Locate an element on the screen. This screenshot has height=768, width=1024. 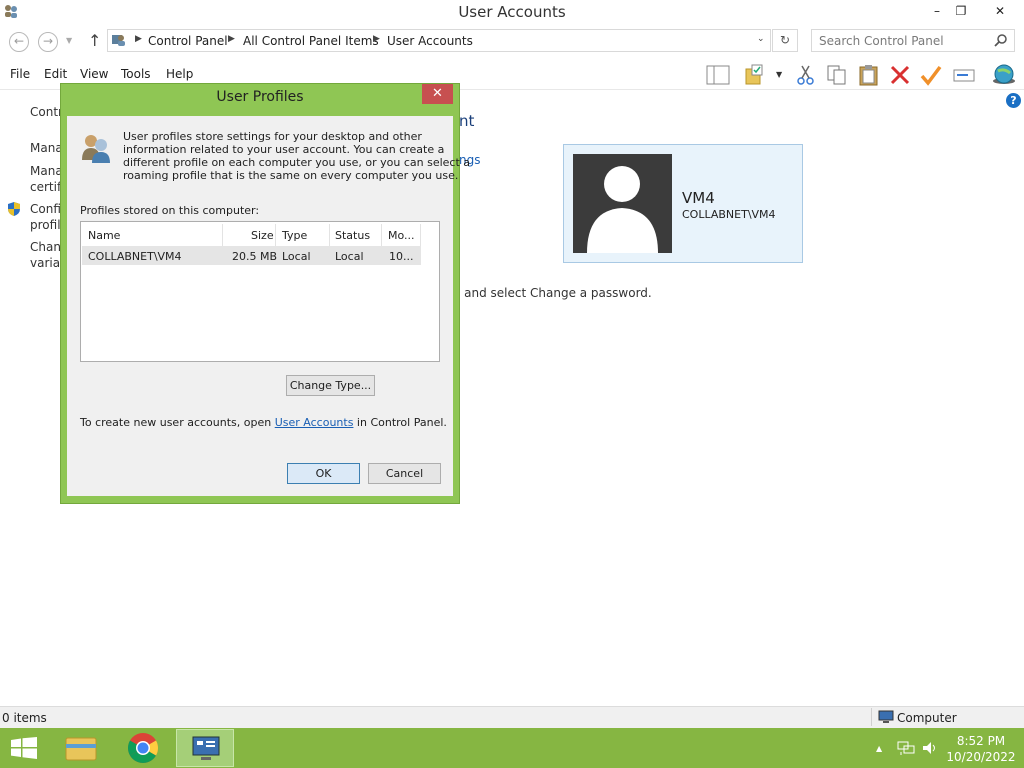
user-name: VM4 is located at coordinates (698, 198).